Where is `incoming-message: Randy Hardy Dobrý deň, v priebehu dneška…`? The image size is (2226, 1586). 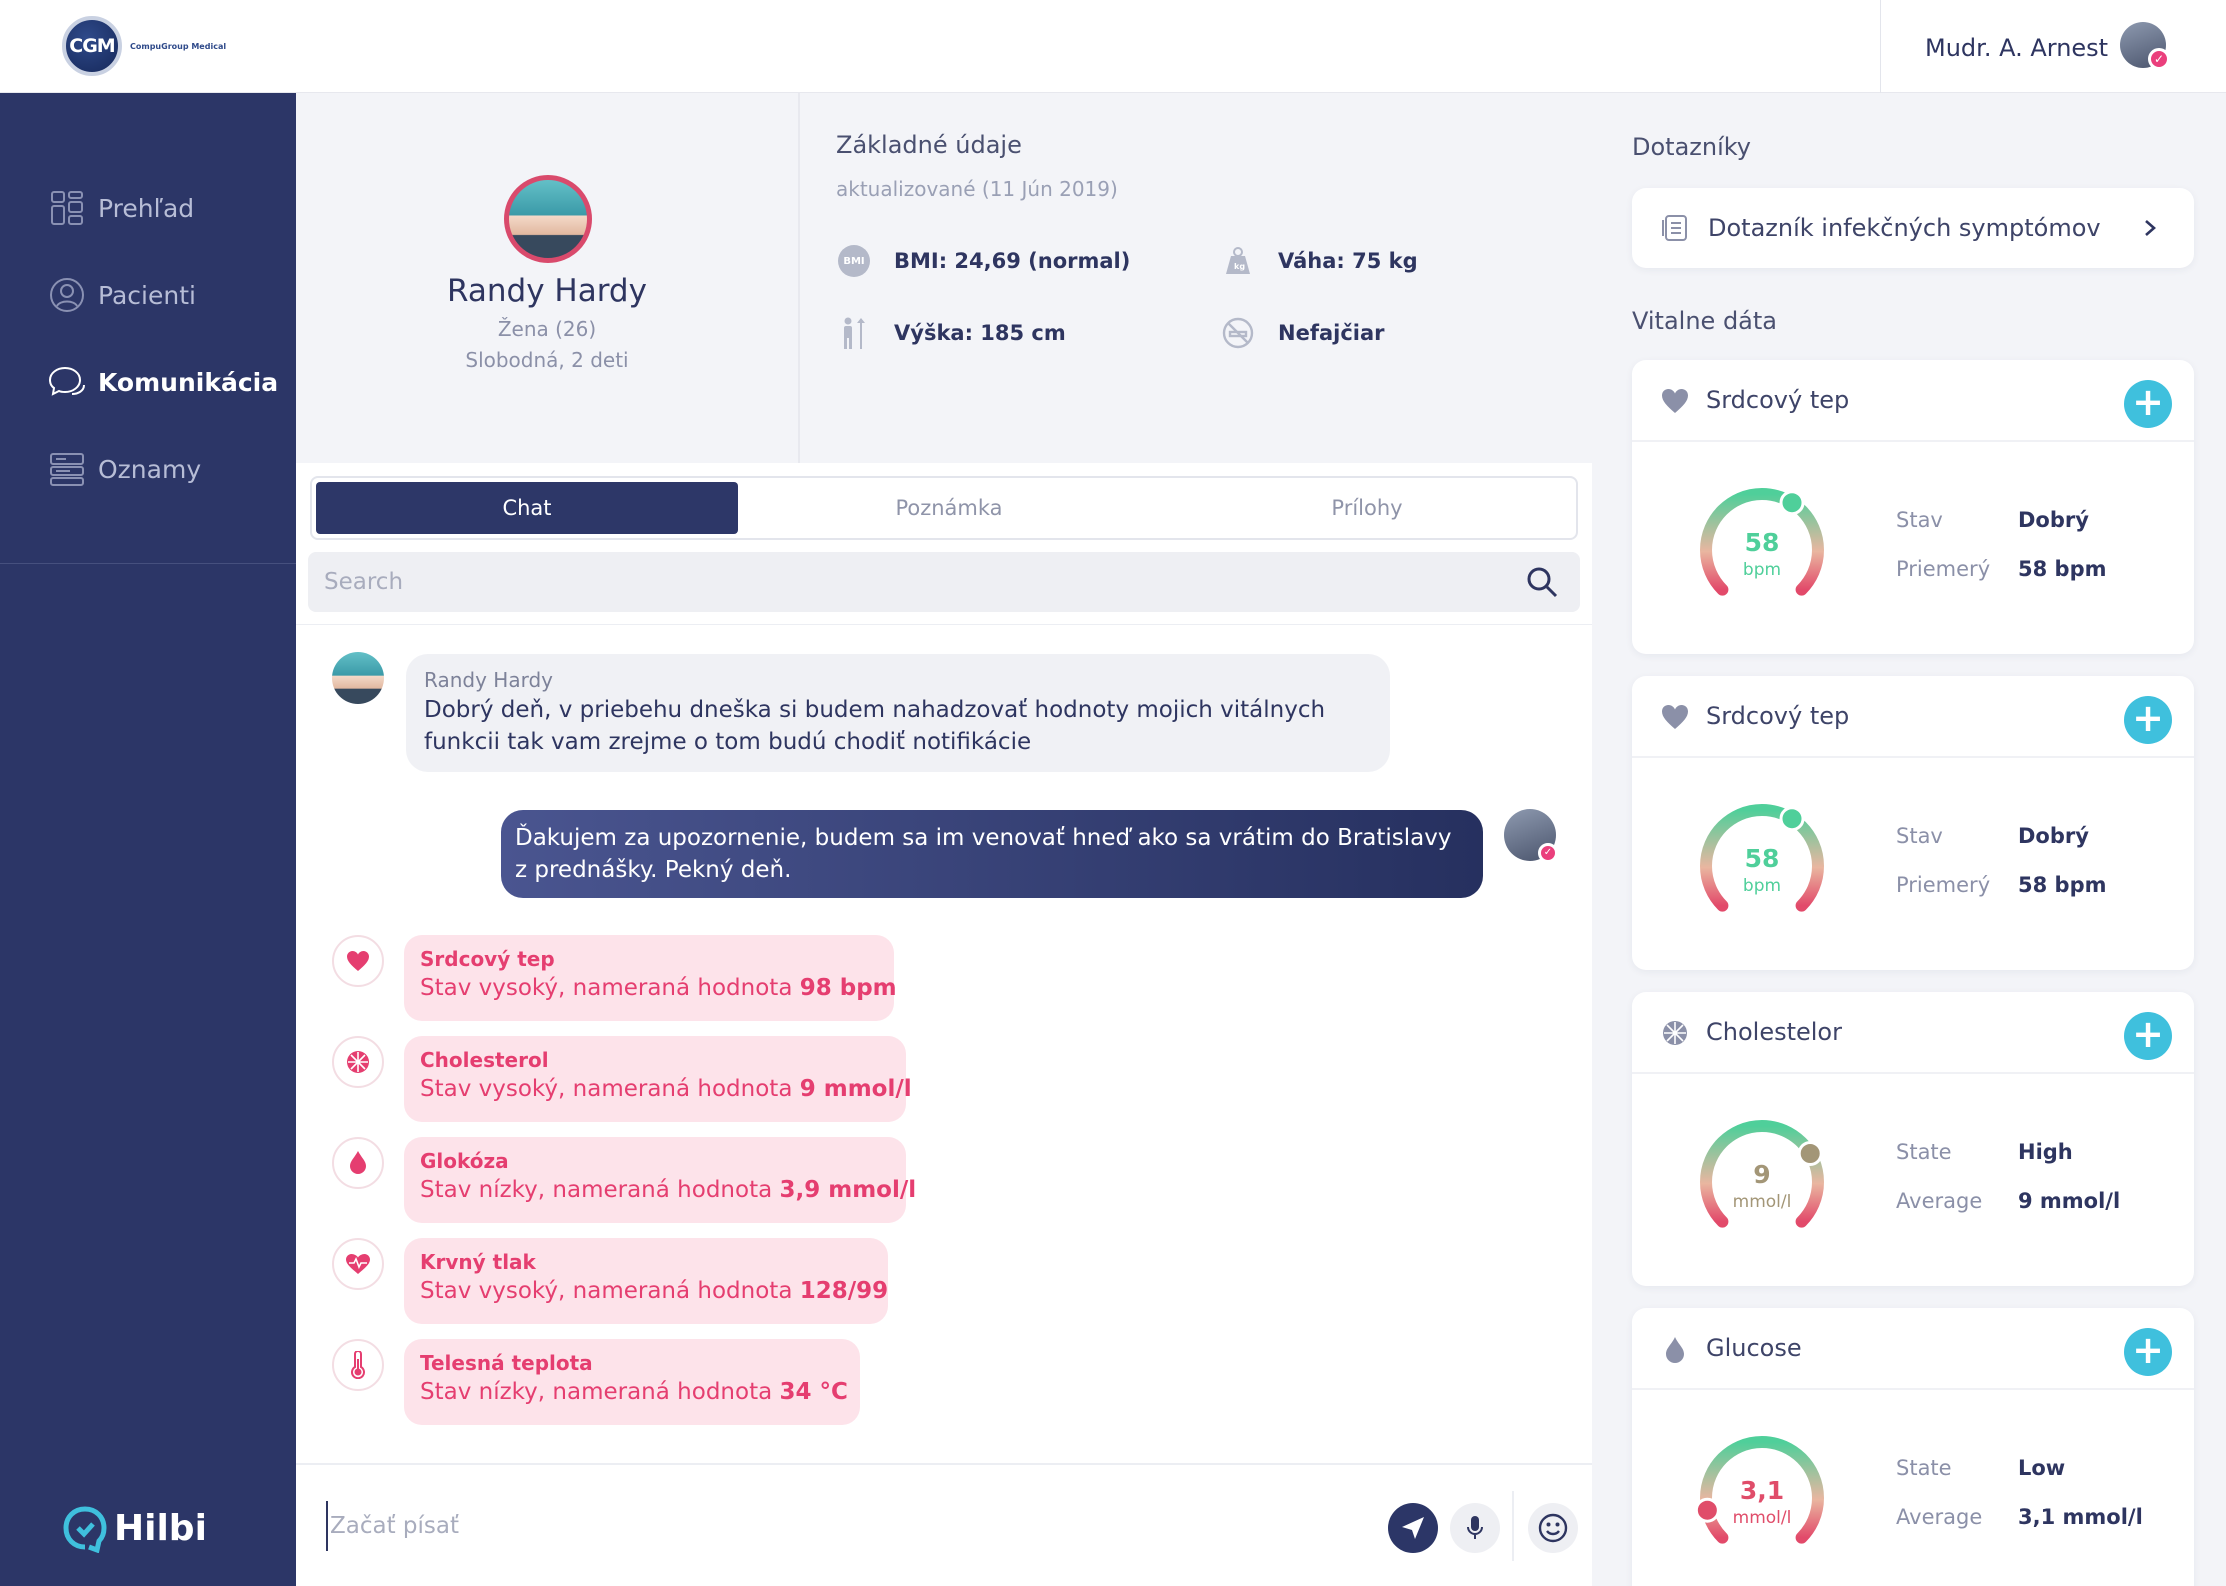 incoming-message: Randy Hardy Dobrý deň, v priebehu dneška… is located at coordinates (898, 713).